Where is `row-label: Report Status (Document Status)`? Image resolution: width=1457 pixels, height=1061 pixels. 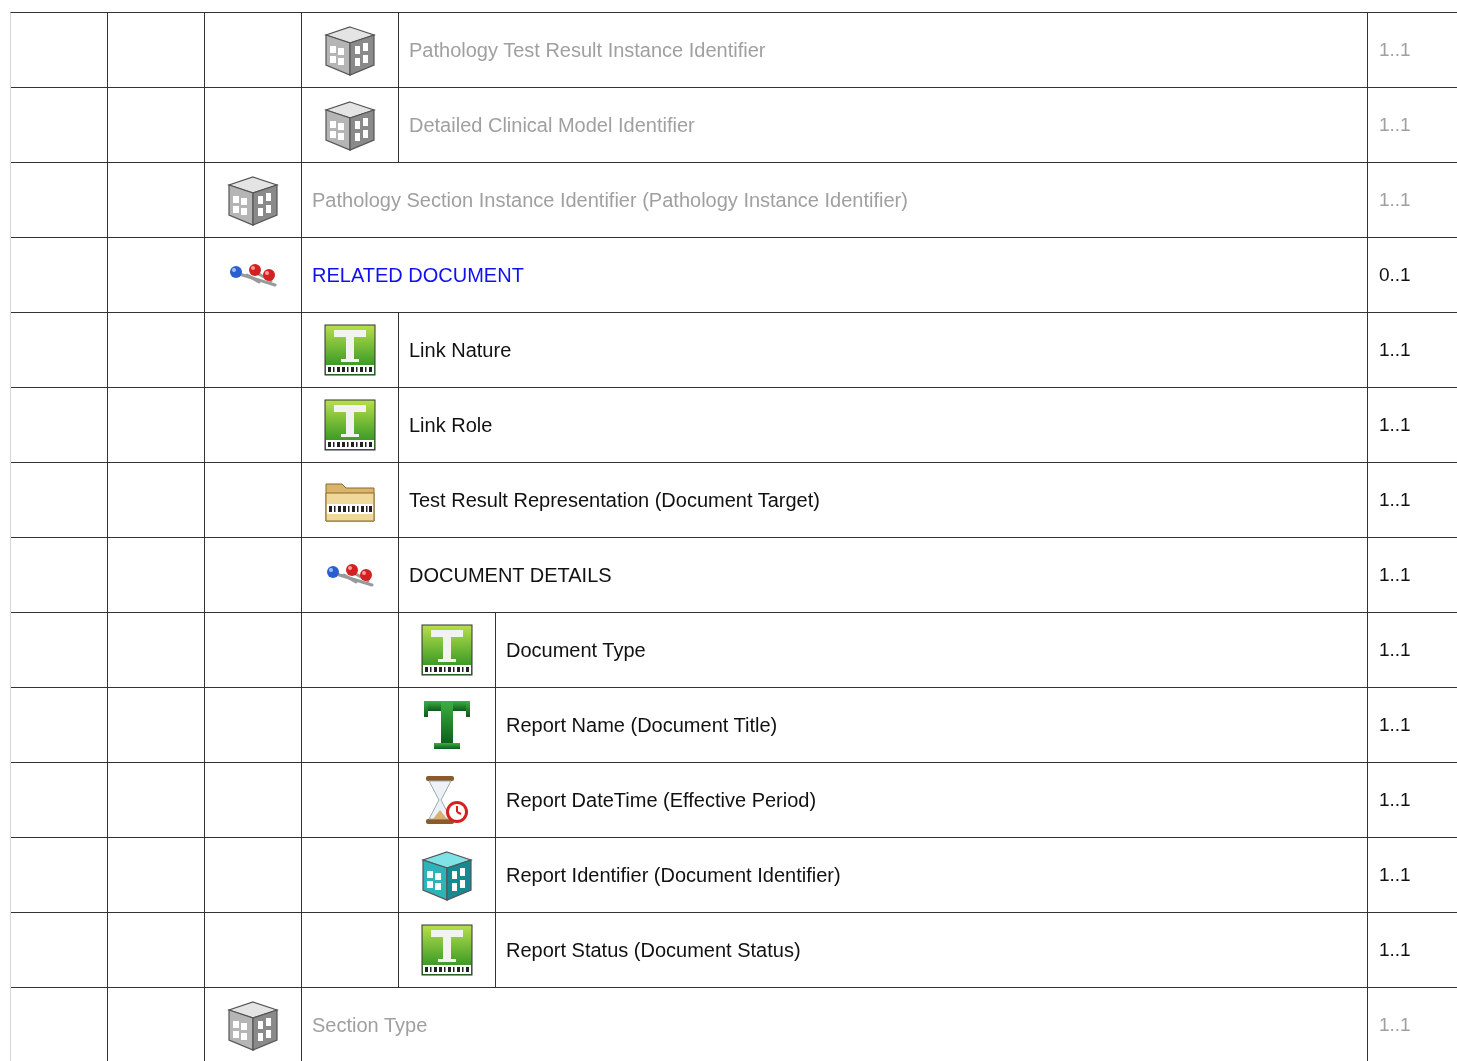 row-label: Report Status (Document Status) is located at coordinates (653, 950).